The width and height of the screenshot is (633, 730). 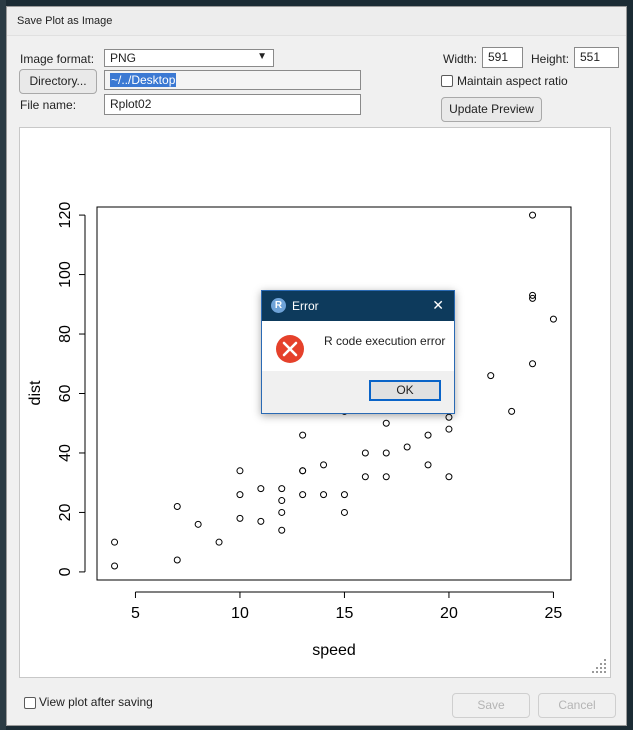 I want to click on x-tick-label: 20, so click(x=449, y=613).